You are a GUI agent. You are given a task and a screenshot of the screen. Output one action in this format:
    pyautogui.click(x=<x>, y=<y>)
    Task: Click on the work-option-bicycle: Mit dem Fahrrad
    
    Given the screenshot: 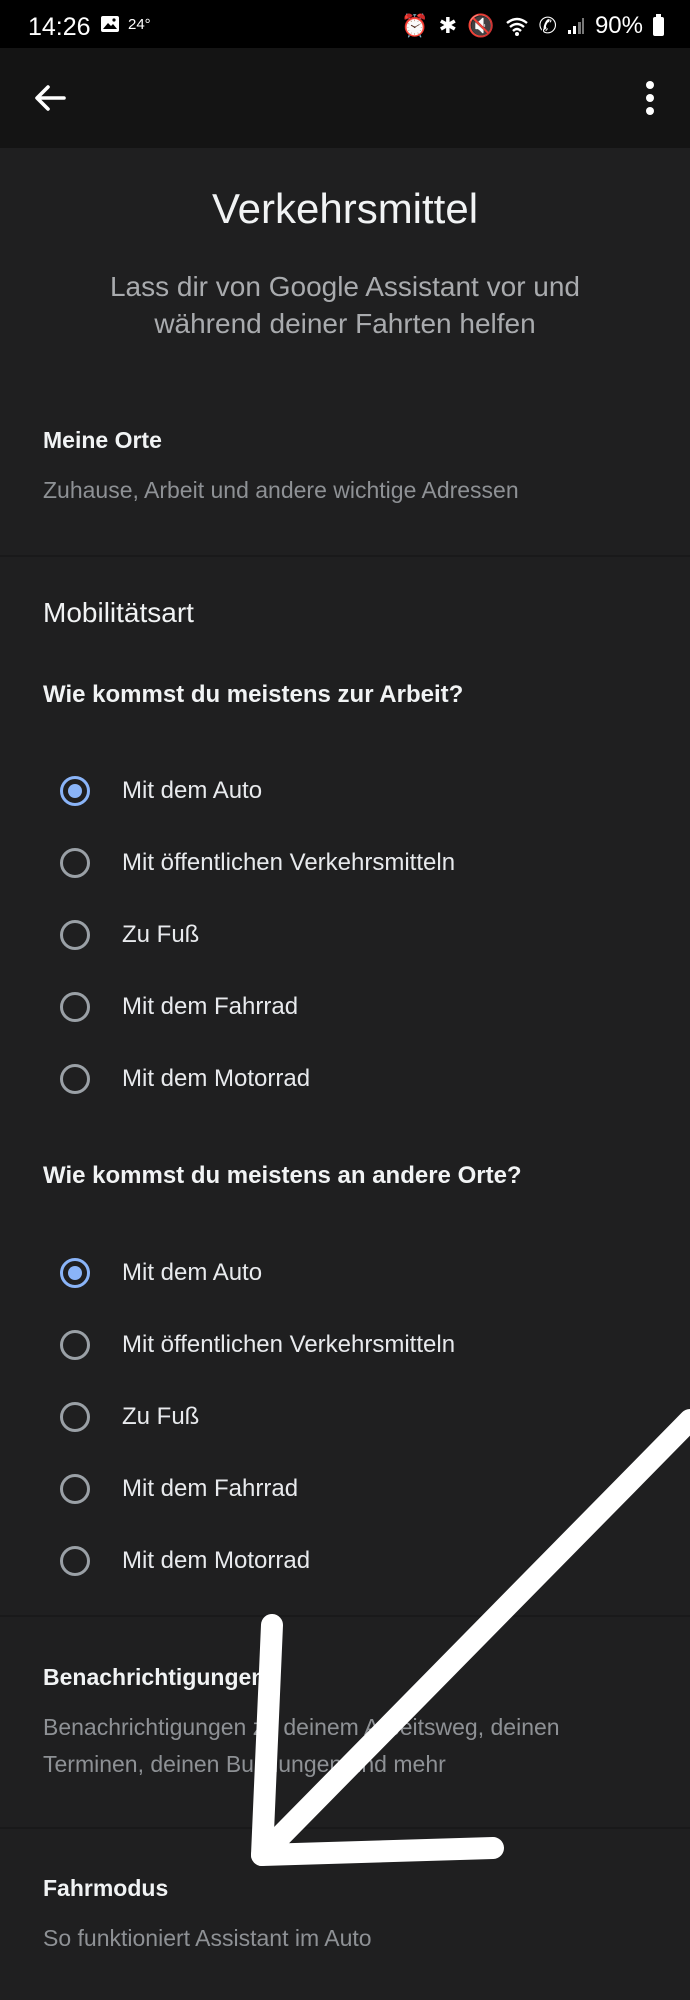 What is the action you would take?
    pyautogui.click(x=179, y=1007)
    